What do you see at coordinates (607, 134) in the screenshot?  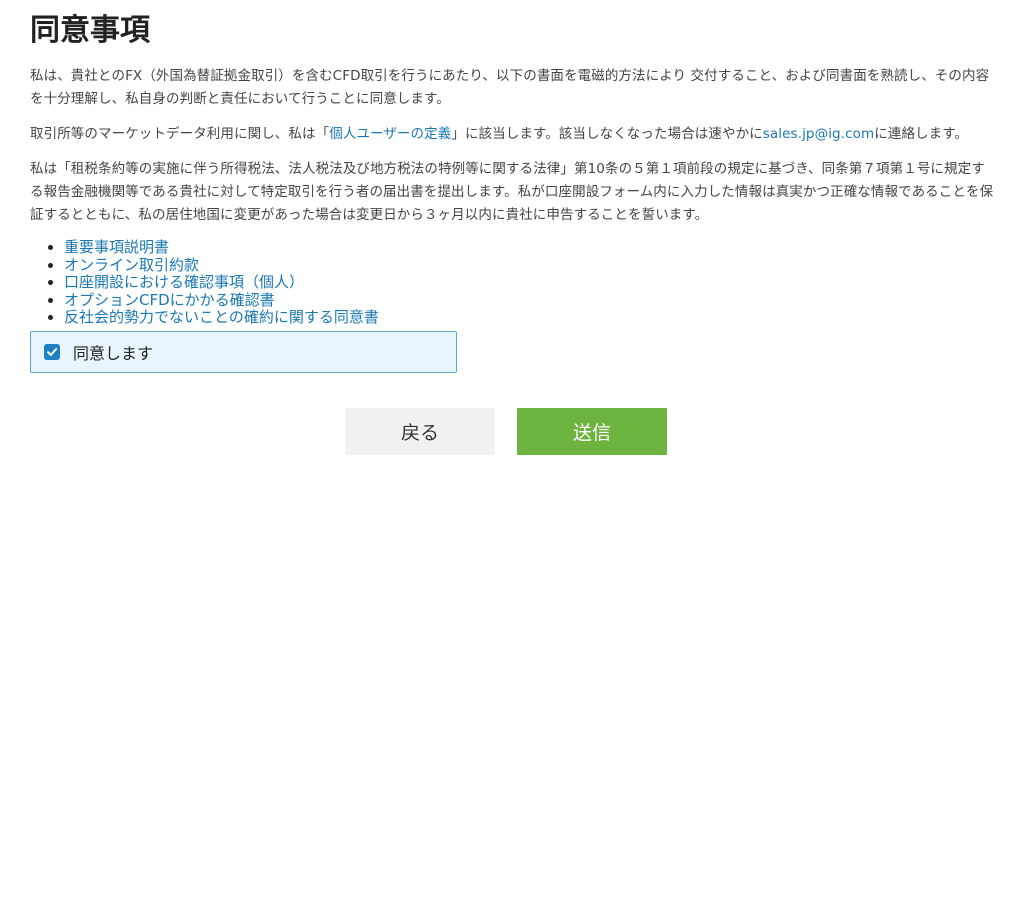 I see `paragraph-2-text-middle: 」に該当します。該当しなくなった場合は速やかに` at bounding box center [607, 134].